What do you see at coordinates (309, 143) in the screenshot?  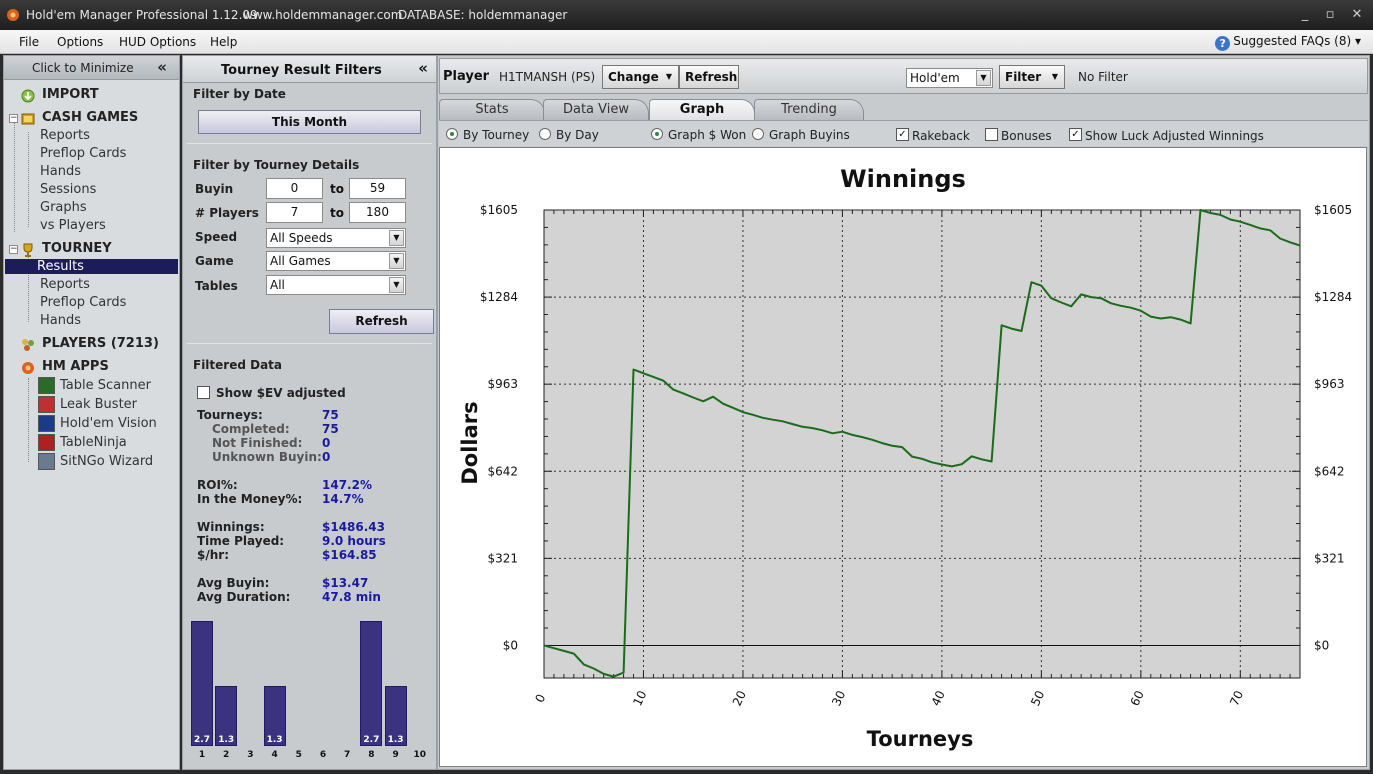 I see `divider` at bounding box center [309, 143].